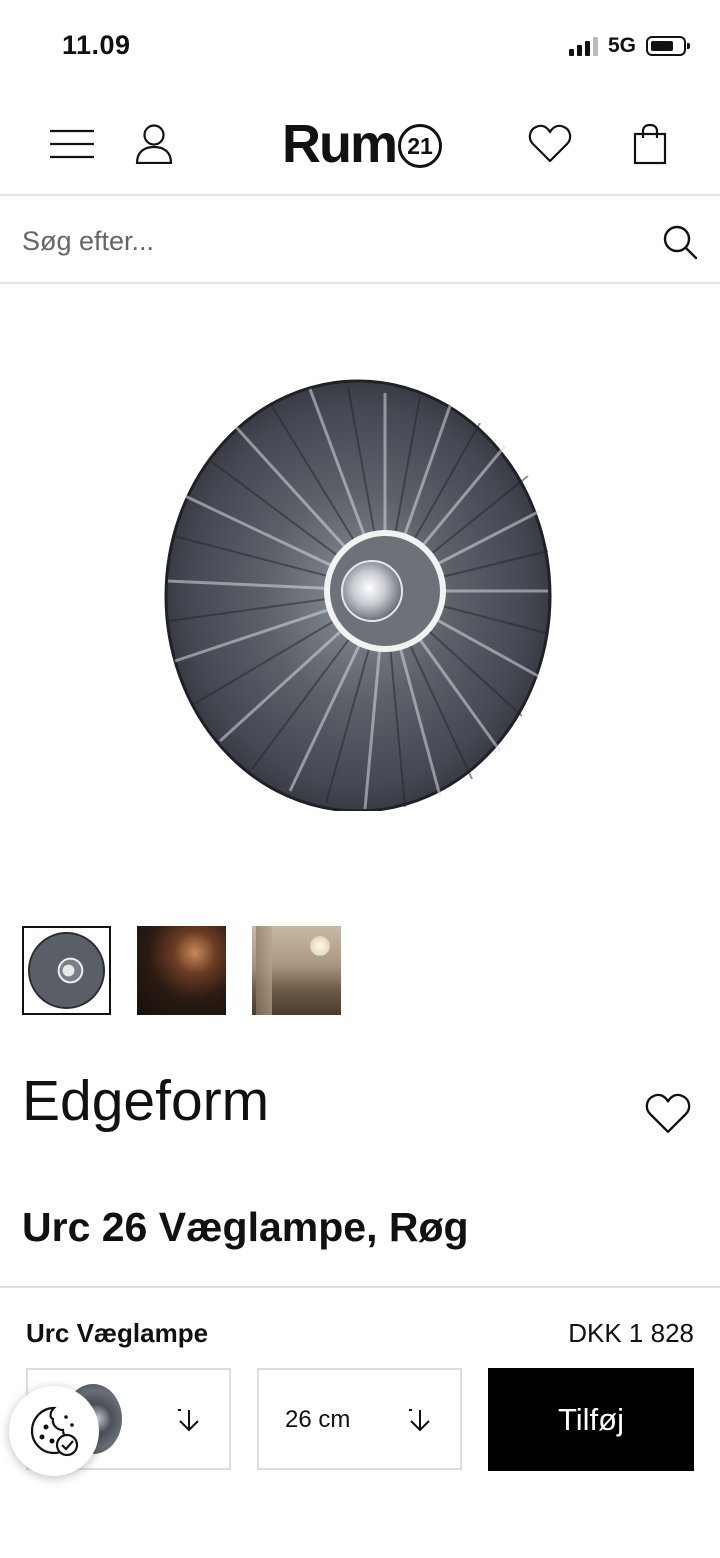 The image size is (720, 1558). I want to click on thumbnail-strip, so click(181, 970).